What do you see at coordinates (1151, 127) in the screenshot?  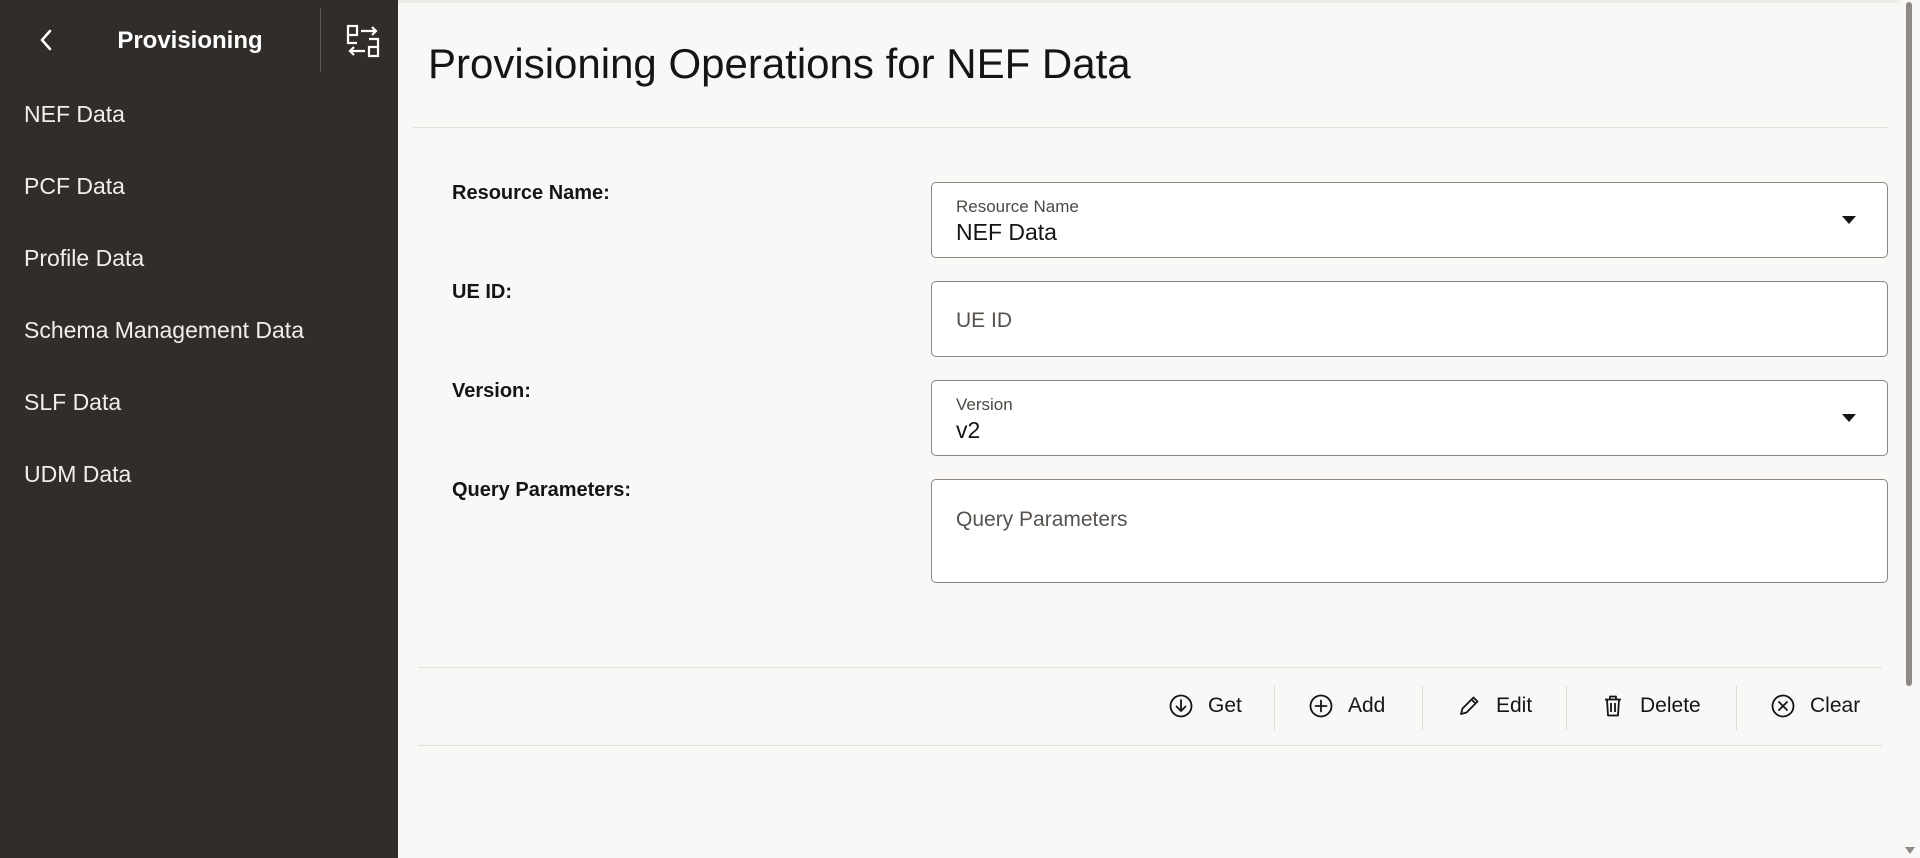 I see `title-divider` at bounding box center [1151, 127].